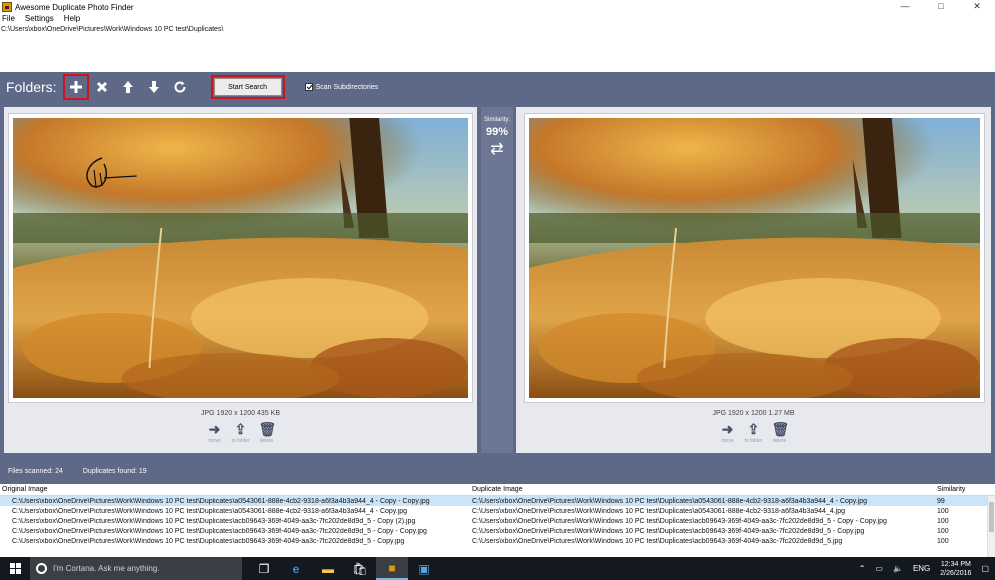 This screenshot has width=995, height=580. I want to click on notification-icon: ▭, so click(879, 568).